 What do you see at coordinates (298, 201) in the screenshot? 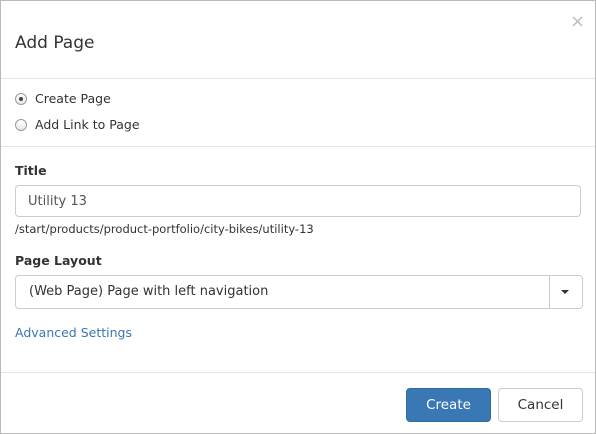
I see `title-input` at bounding box center [298, 201].